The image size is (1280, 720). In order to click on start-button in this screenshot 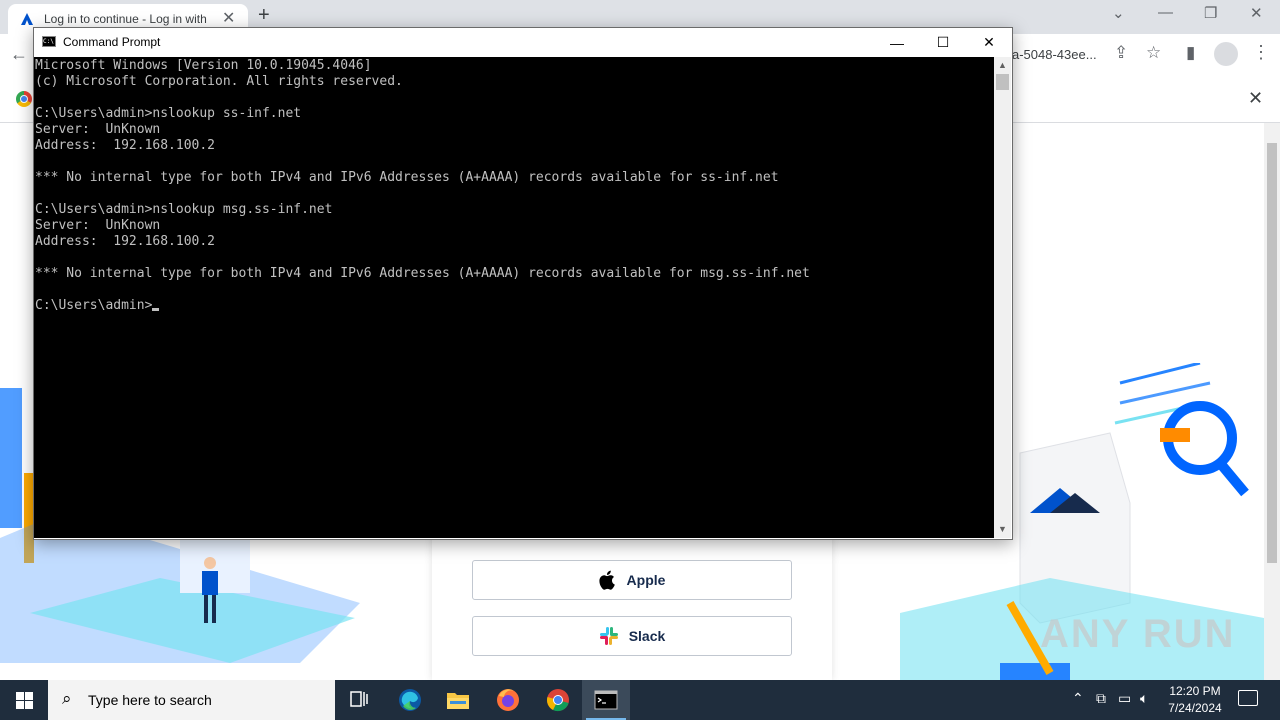, I will do `click(24, 700)`.